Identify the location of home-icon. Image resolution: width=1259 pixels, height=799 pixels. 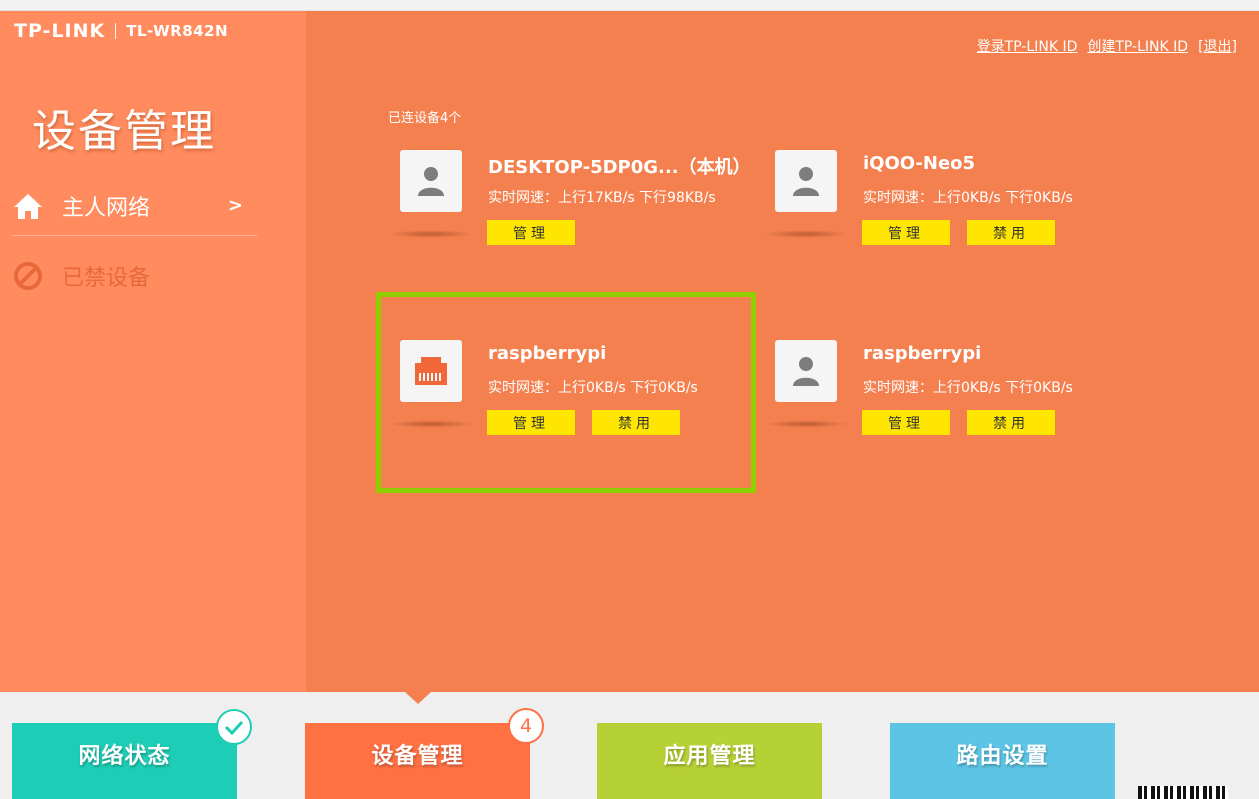
(28, 206).